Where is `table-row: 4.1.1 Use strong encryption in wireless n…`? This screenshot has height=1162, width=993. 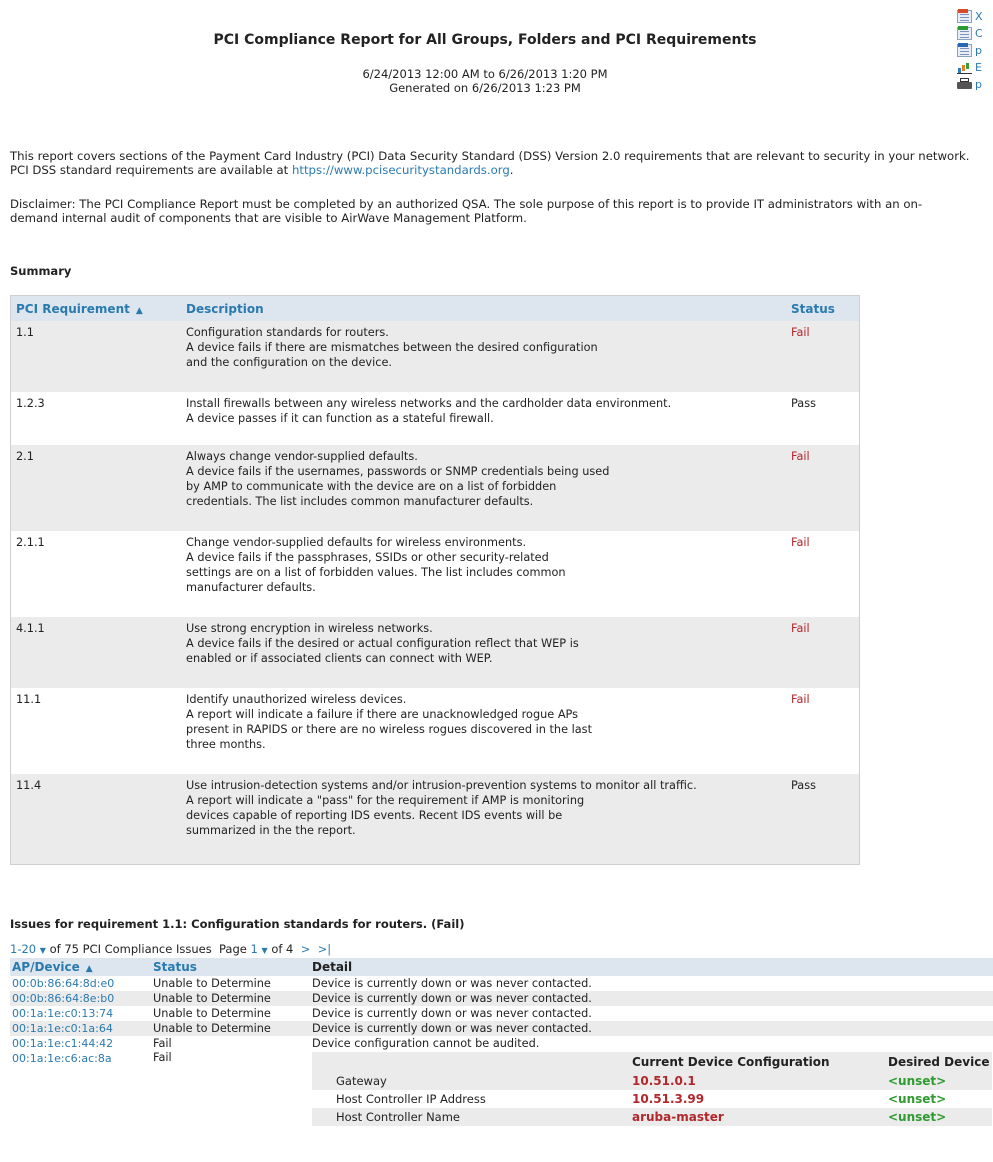 table-row: 4.1.1 Use strong encryption in wireless n… is located at coordinates (435, 652).